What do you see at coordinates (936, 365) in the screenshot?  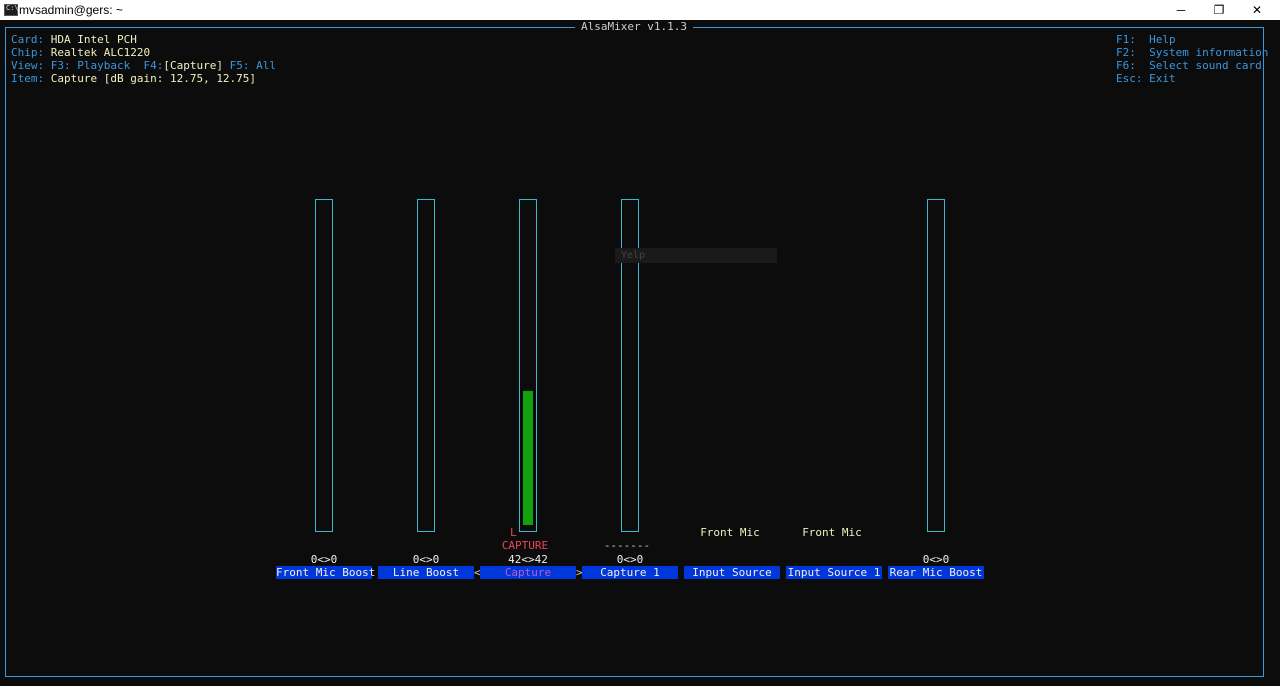 I see `fader-rear-mic-boost` at bounding box center [936, 365].